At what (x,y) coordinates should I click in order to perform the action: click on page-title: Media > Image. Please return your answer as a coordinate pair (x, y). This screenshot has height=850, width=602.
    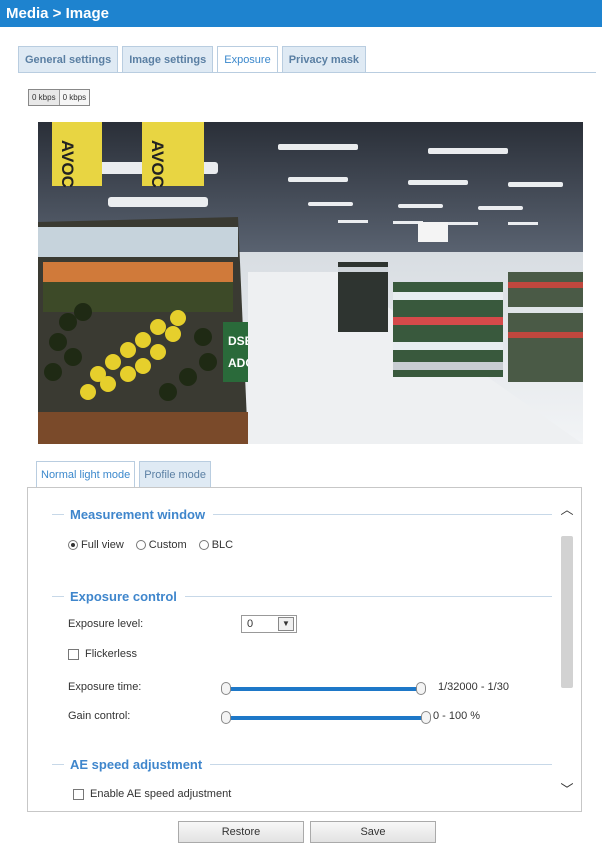
    Looking at the image, I should click on (301, 13).